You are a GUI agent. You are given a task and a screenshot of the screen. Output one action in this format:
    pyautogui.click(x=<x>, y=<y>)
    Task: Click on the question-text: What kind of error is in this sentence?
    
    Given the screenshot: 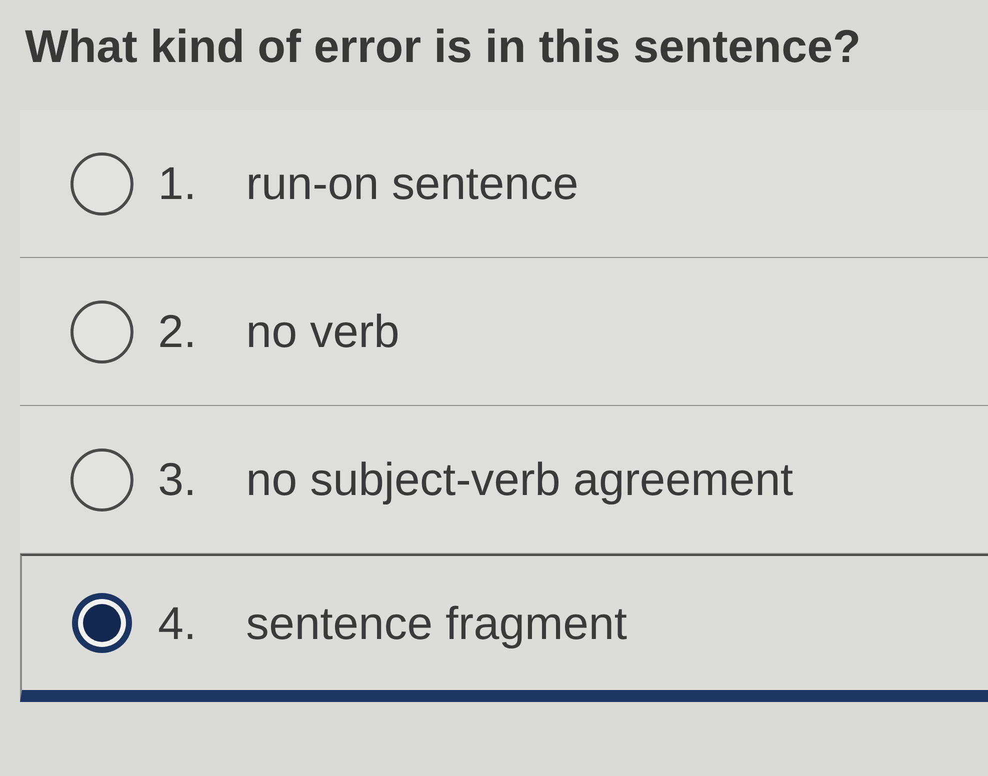 What is the action you would take?
    pyautogui.click(x=443, y=46)
    